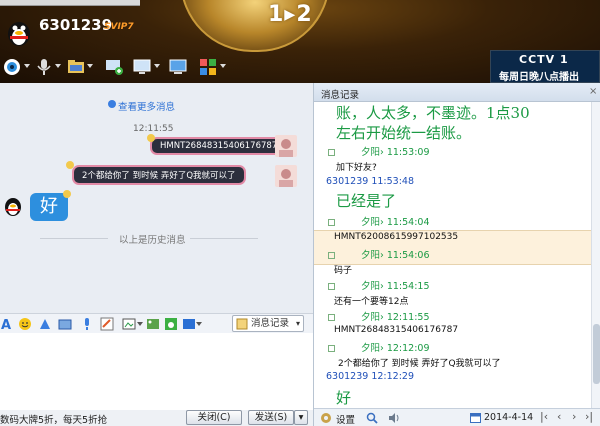  Describe the element at coordinates (593, 91) in the screenshot. I see `close-history-icon: ×` at that location.